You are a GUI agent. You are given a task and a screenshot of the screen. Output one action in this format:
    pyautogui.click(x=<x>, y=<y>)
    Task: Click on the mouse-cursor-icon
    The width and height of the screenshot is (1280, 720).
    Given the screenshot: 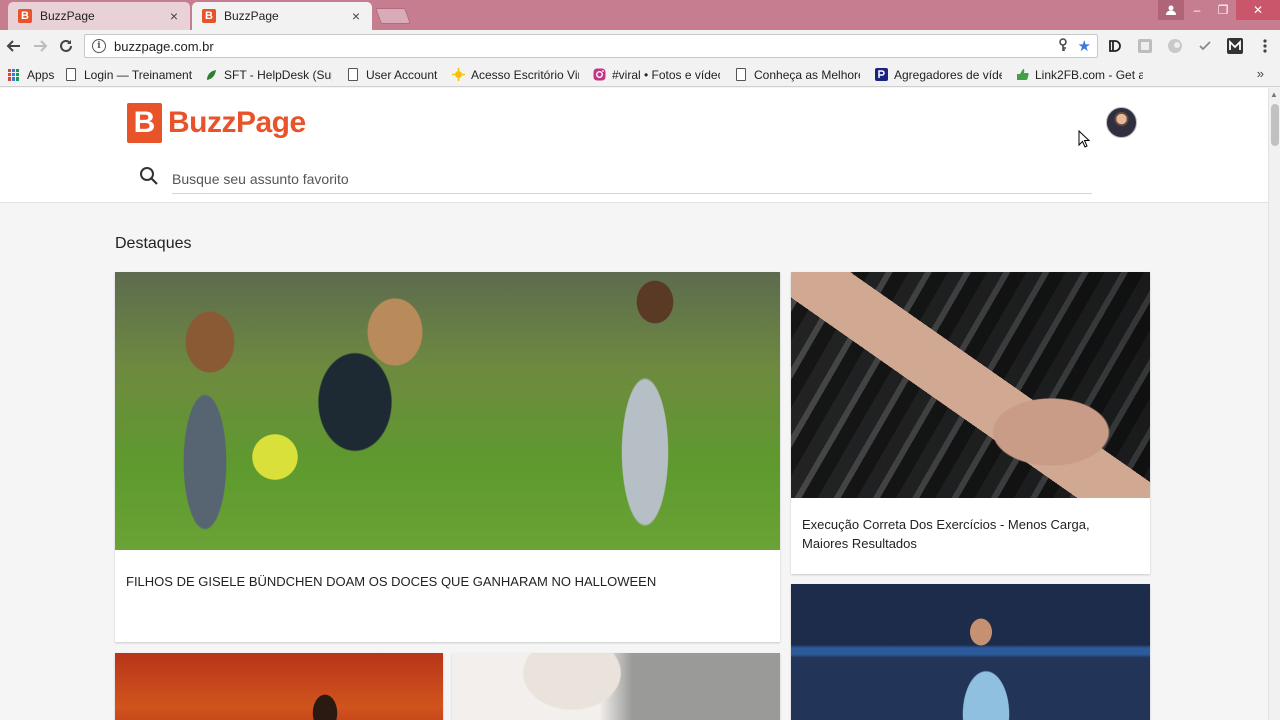 What is the action you would take?
    pyautogui.click(x=1084, y=139)
    